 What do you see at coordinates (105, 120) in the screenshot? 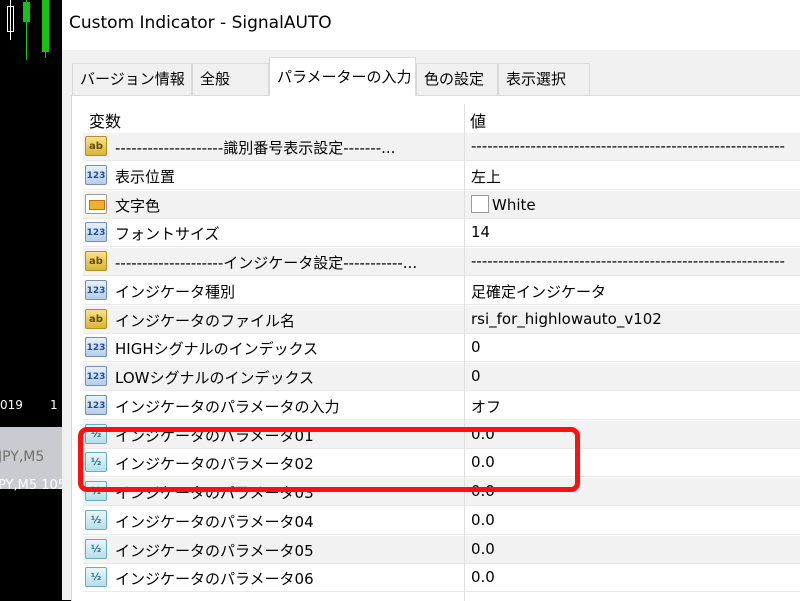
I see `variable-column-header: 変数` at bounding box center [105, 120].